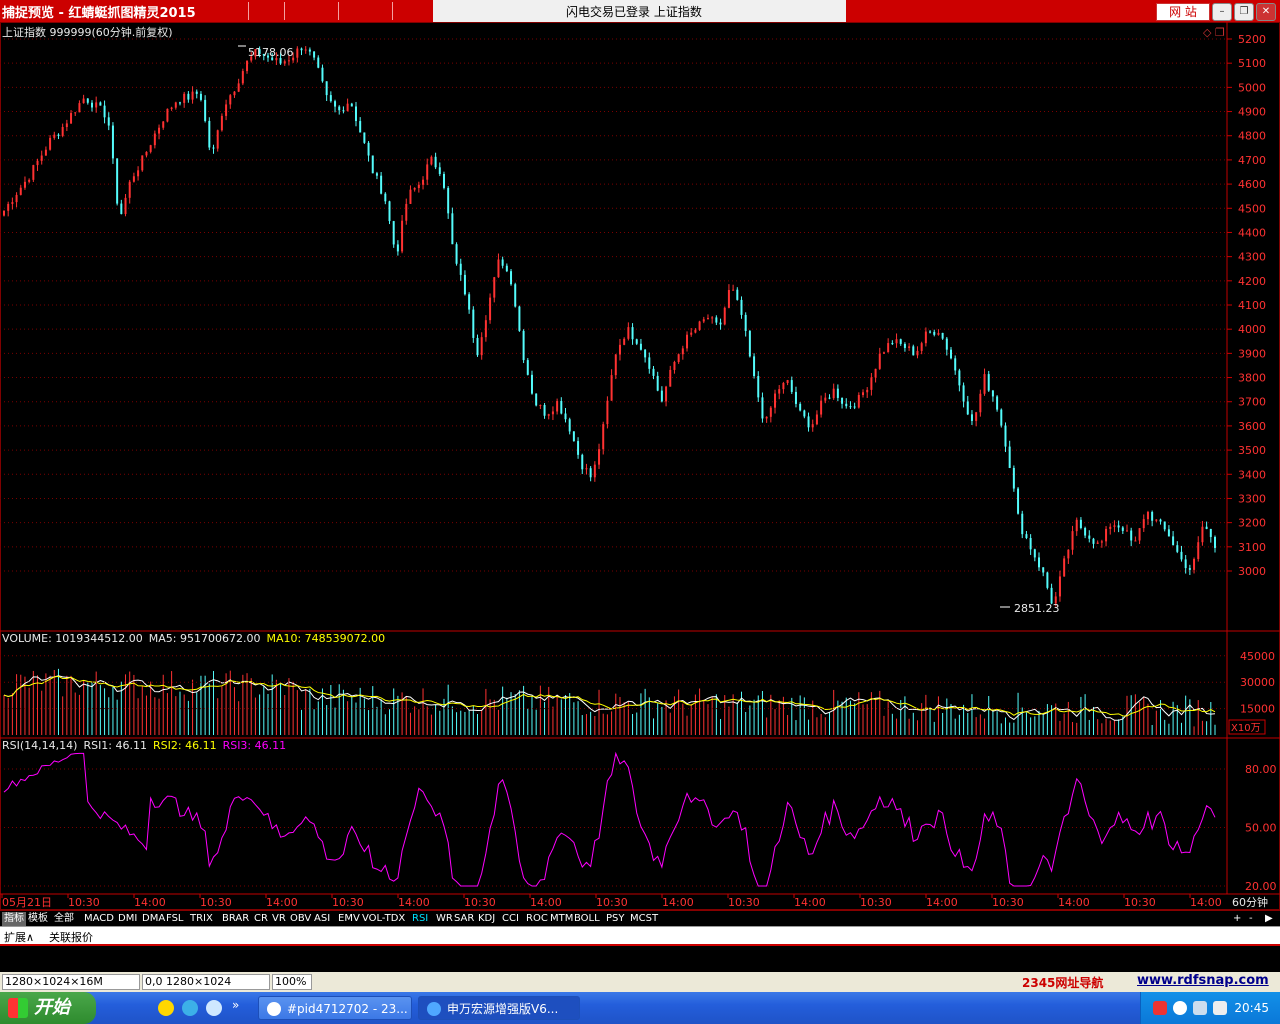  Describe the element at coordinates (1183, 12) in the screenshot. I see `web-button: 网 站` at that location.